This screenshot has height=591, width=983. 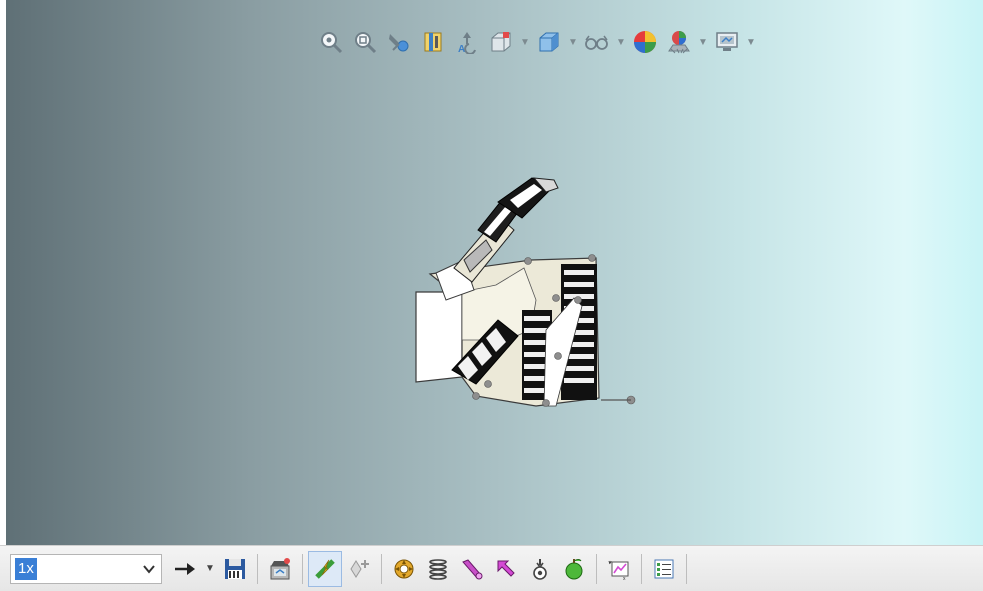 What do you see at coordinates (540, 569) in the screenshot?
I see `gravity-icon` at bounding box center [540, 569].